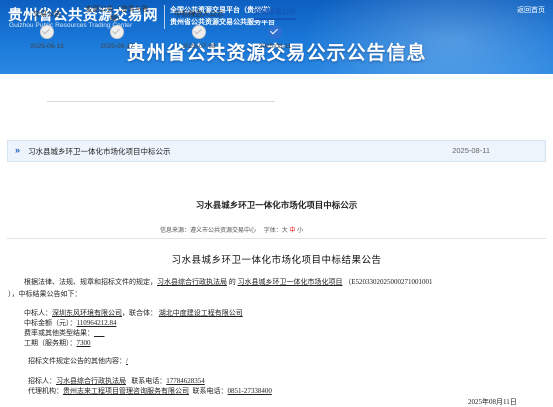 The width and height of the screenshot is (553, 407). Describe the element at coordinates (126, 391) in the screenshot. I see `agent-name: 贵州志来工程项目管理咨询服务有限公司` at that location.